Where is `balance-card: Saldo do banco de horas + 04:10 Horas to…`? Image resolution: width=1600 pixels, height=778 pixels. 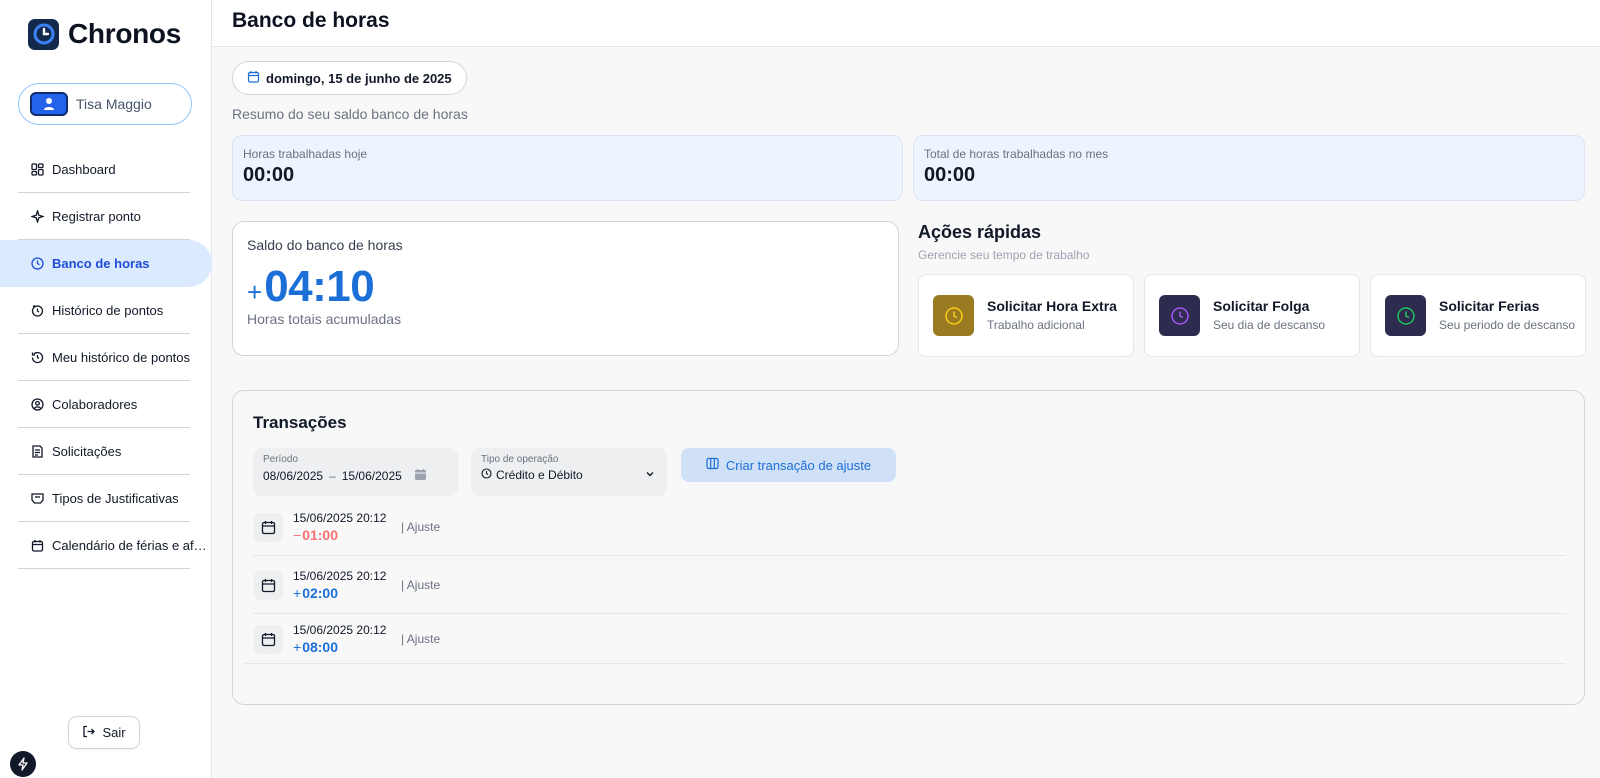
balance-card: Saldo do banco de horas + 04:10 Horas to… is located at coordinates (565, 288).